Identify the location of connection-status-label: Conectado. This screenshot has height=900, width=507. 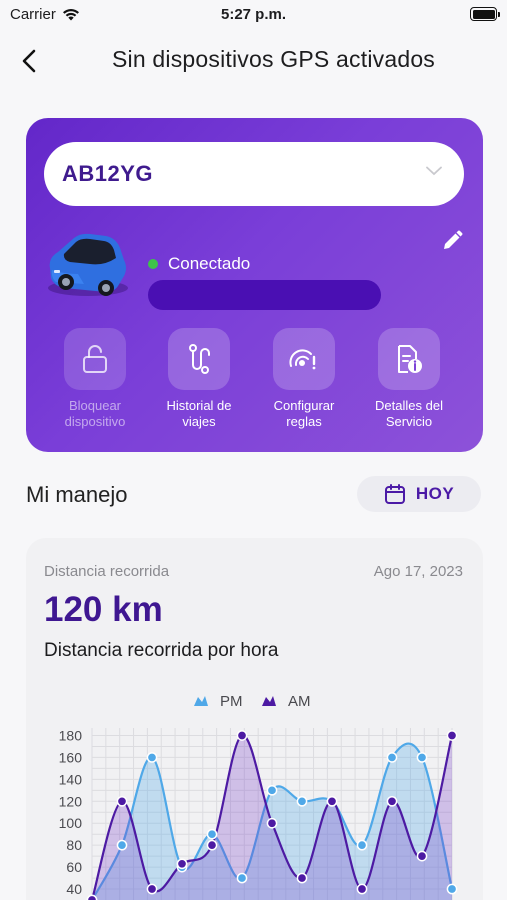
(209, 263).